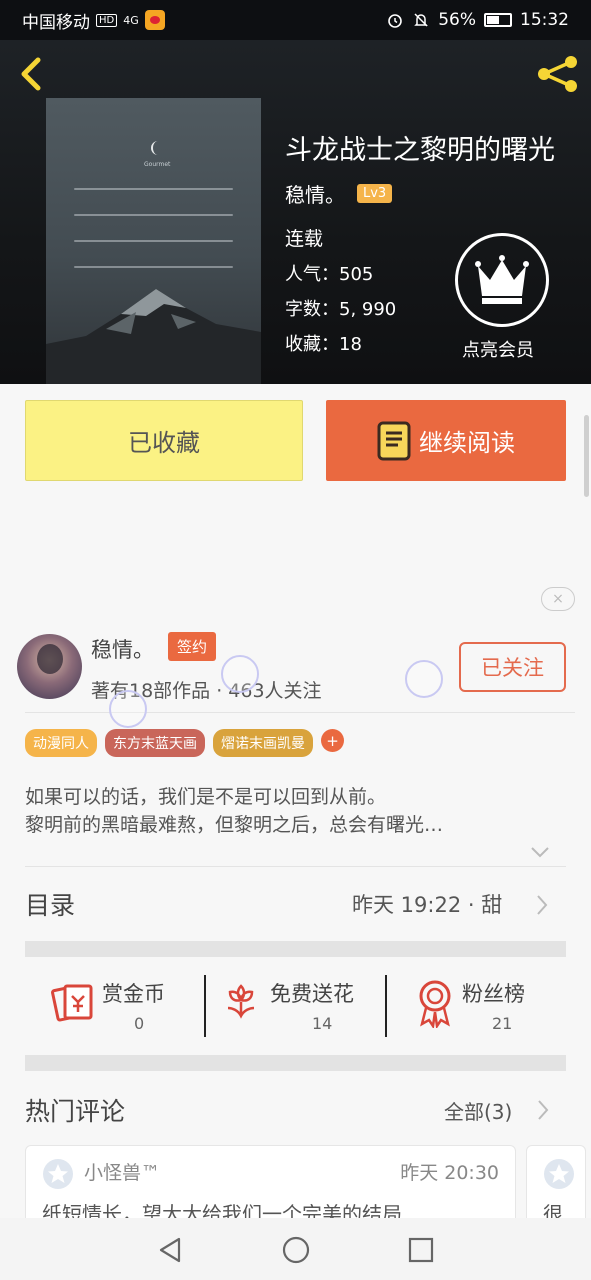  Describe the element at coordinates (332, 740) in the screenshot. I see `add-tag-button: +` at that location.